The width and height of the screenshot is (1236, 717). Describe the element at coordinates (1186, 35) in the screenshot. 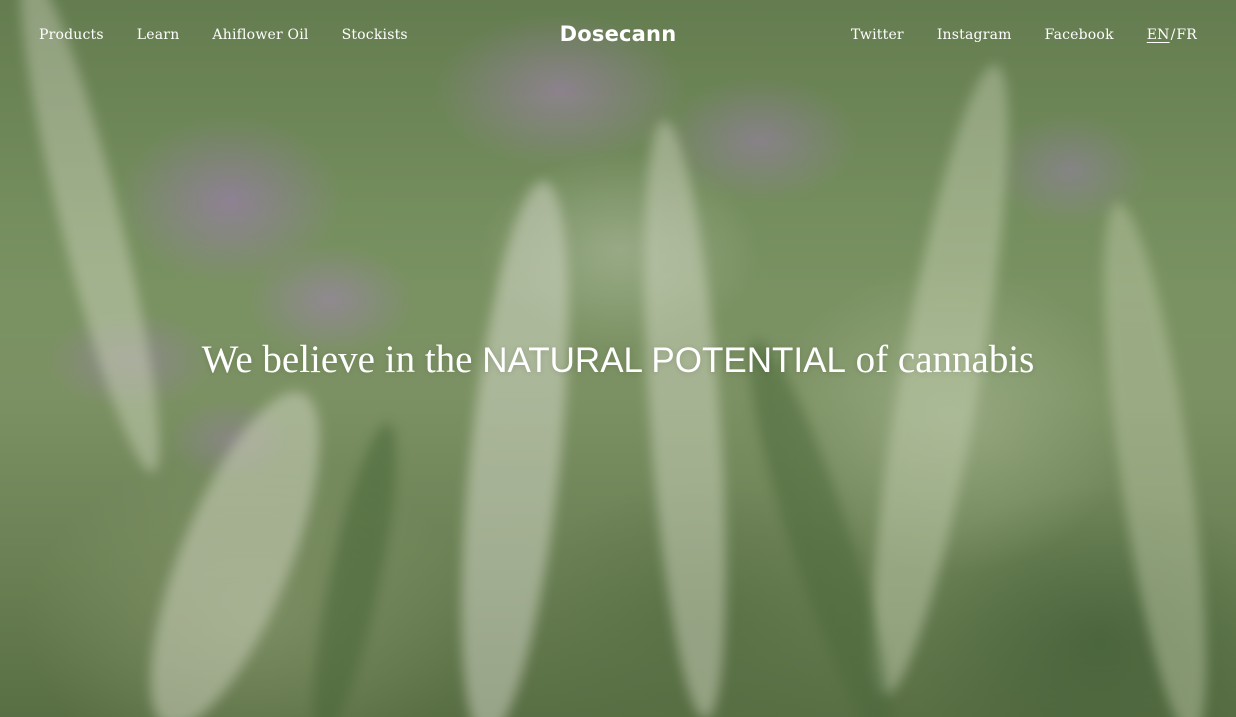

I see `language-fr-link: FR` at that location.